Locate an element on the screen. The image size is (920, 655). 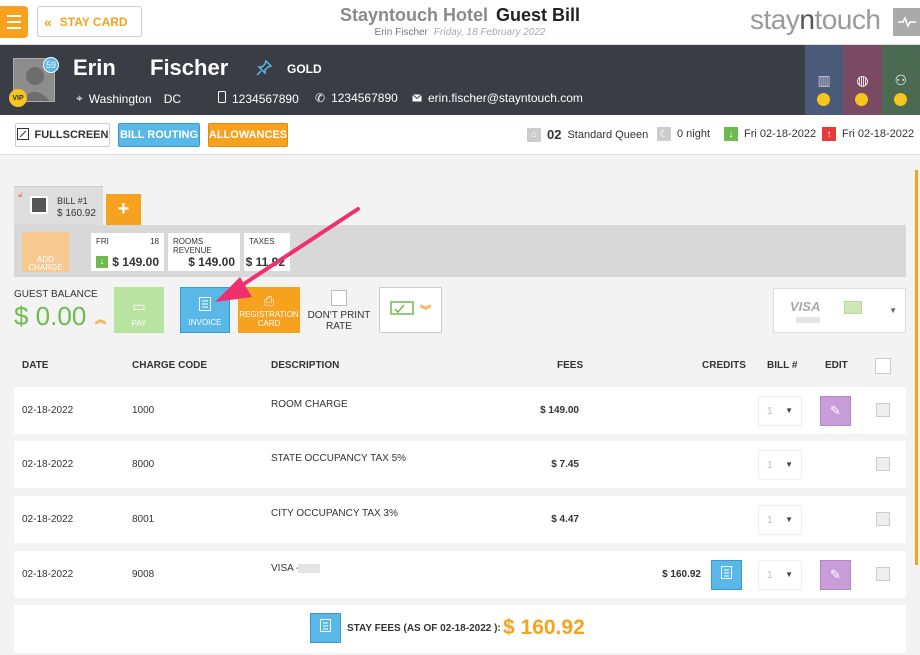
globe-icon: ◍ is located at coordinates (862, 79).